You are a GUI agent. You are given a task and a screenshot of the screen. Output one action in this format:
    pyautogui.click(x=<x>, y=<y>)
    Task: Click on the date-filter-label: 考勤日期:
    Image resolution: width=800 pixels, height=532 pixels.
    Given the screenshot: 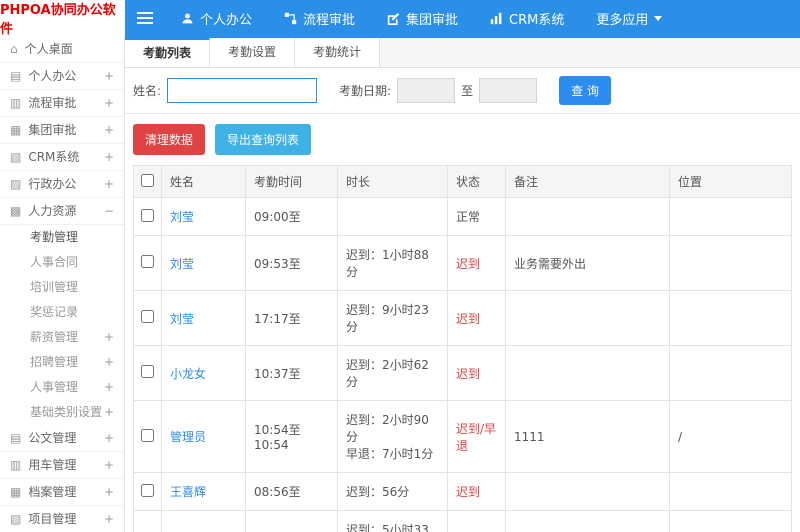 What is the action you would take?
    pyautogui.click(x=365, y=91)
    